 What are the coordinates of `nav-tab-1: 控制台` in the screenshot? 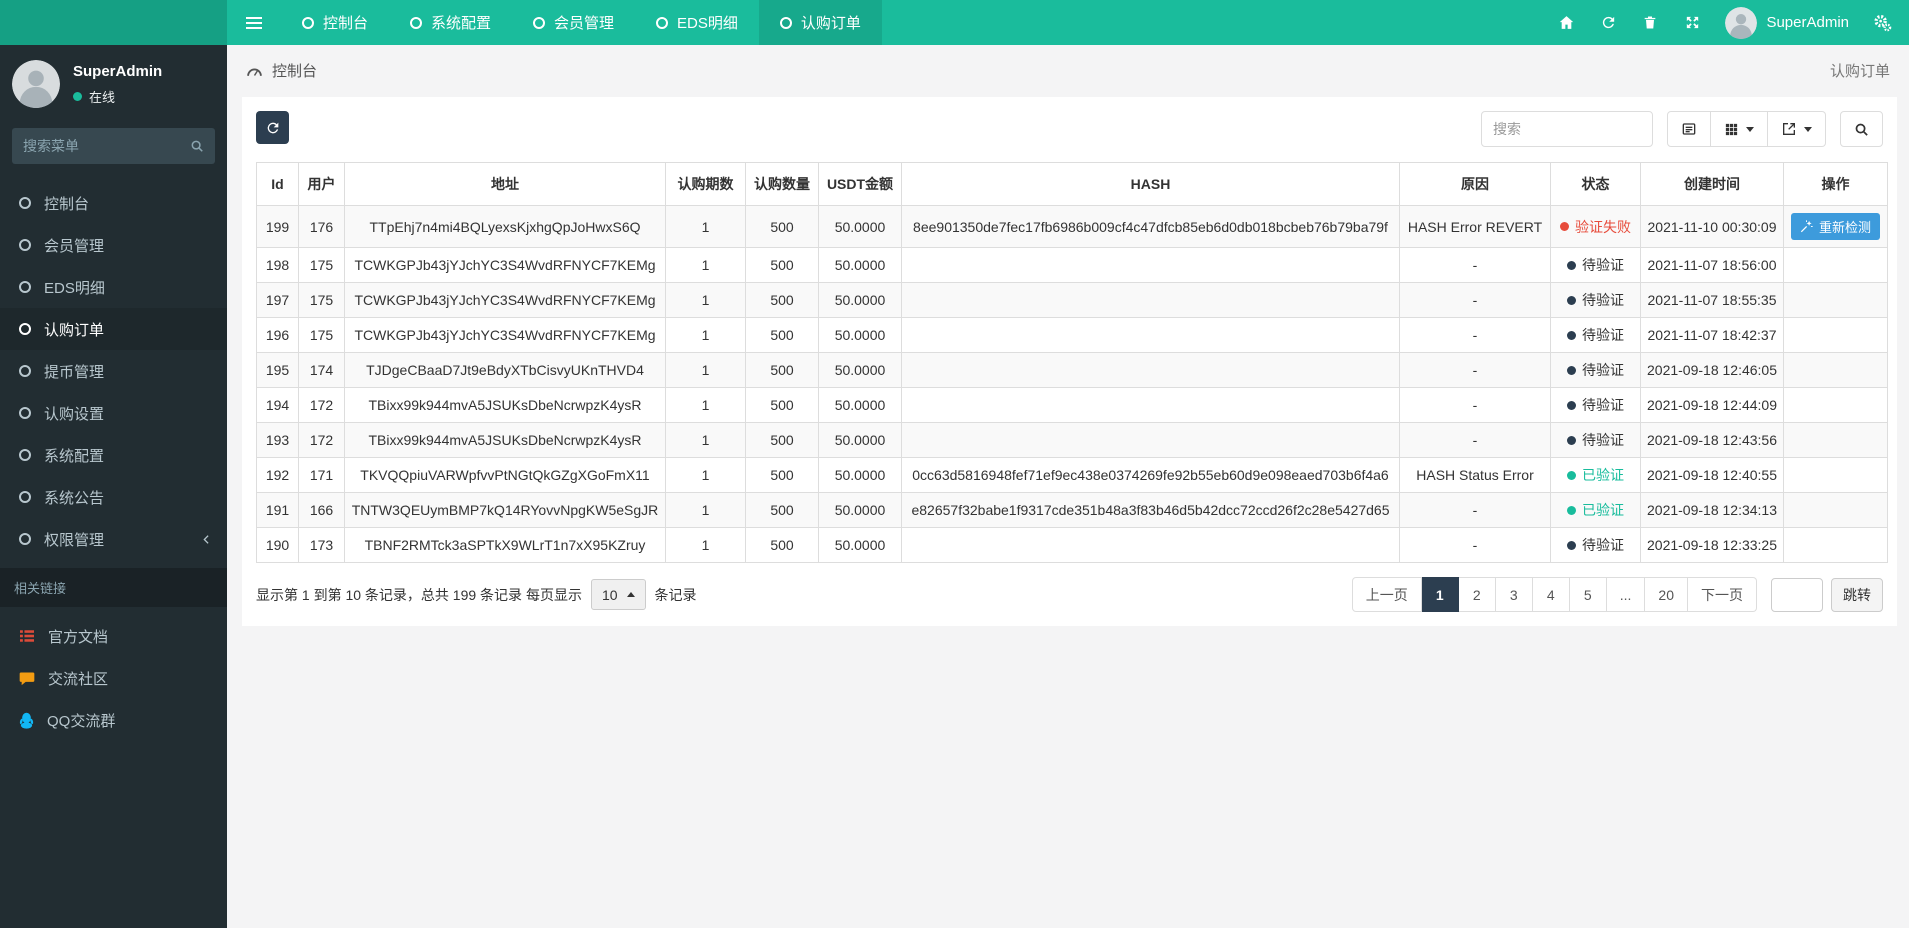 It's located at (335, 22).